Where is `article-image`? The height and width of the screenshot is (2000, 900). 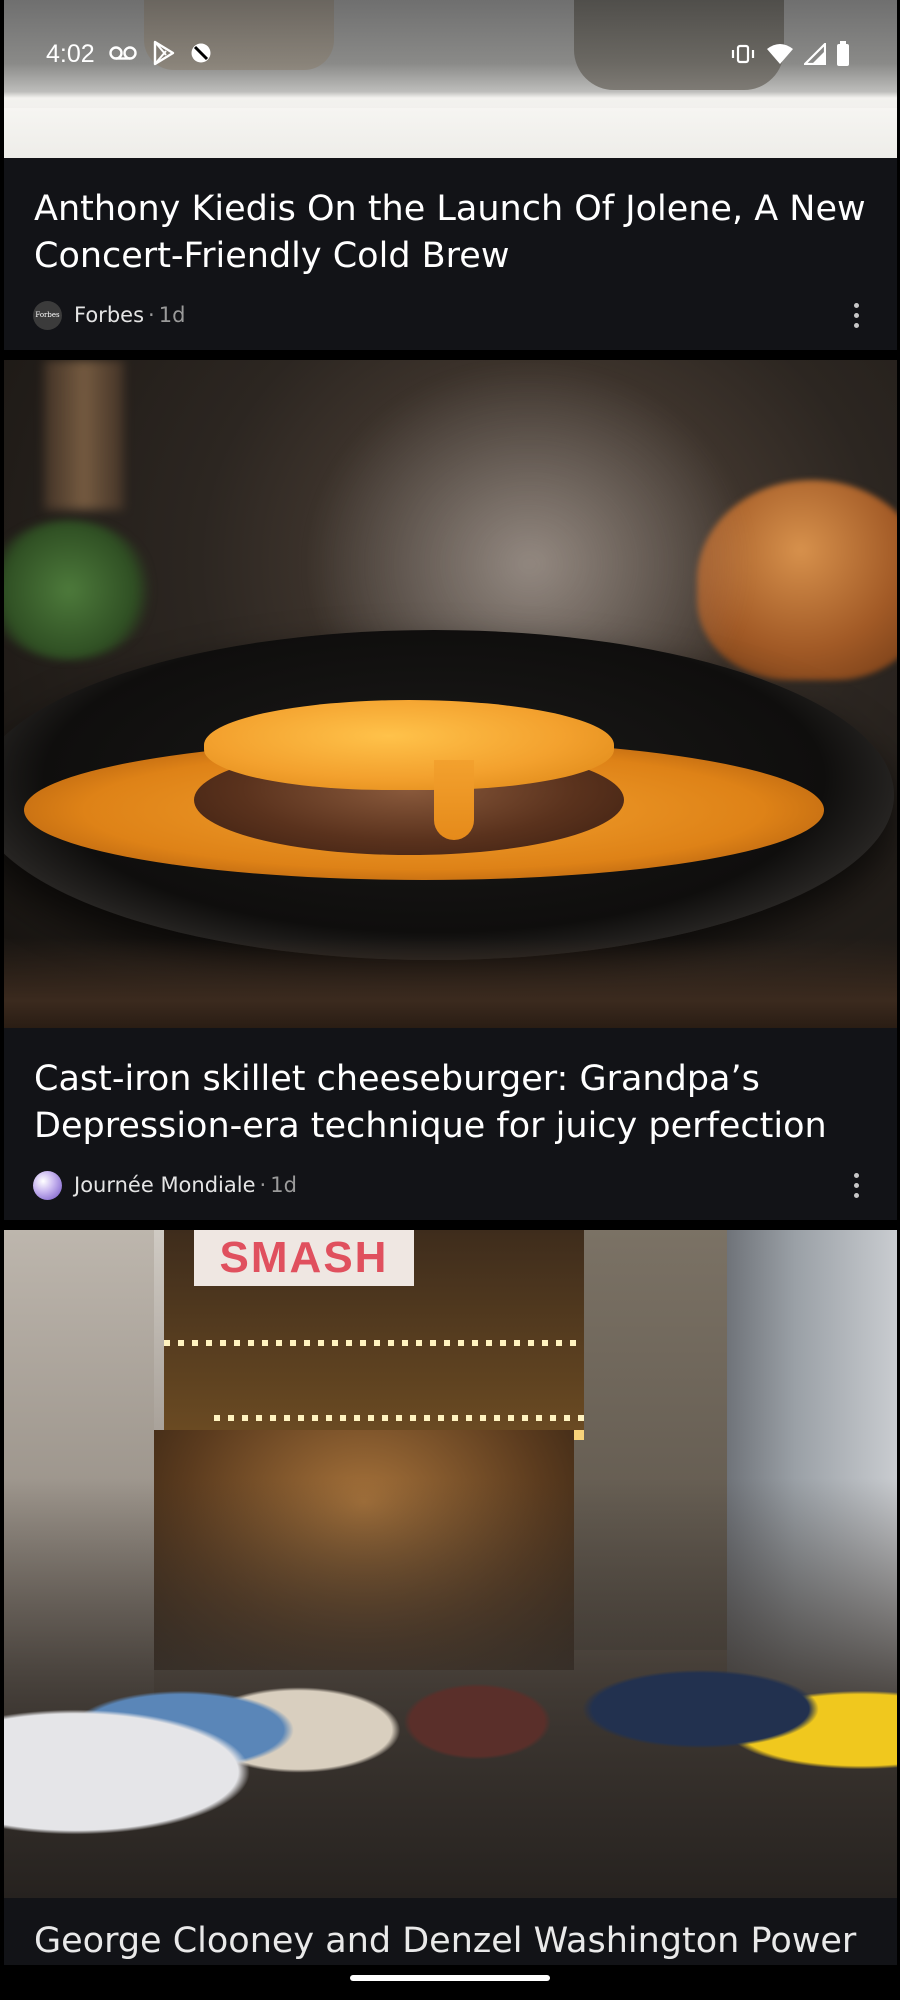
article-image is located at coordinates (450, 79).